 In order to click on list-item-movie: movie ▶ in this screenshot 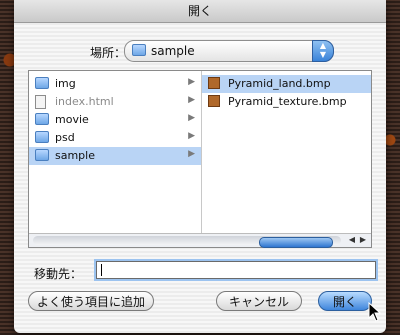, I will do `click(115, 120)`.